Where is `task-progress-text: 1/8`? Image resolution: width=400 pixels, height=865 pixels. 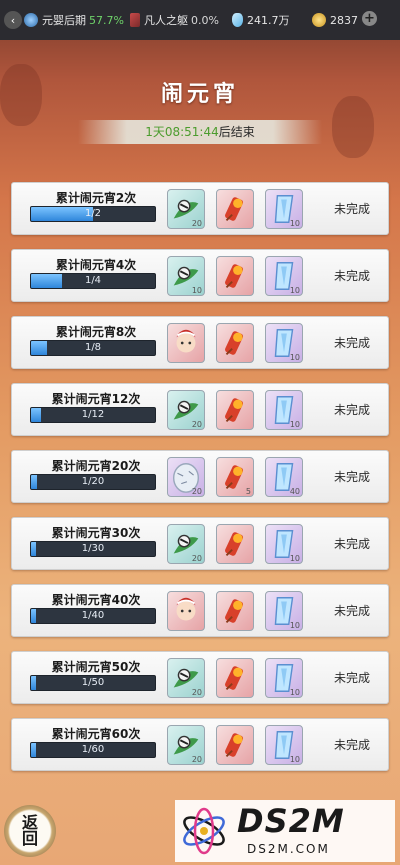 task-progress-text: 1/8 is located at coordinates (93, 347).